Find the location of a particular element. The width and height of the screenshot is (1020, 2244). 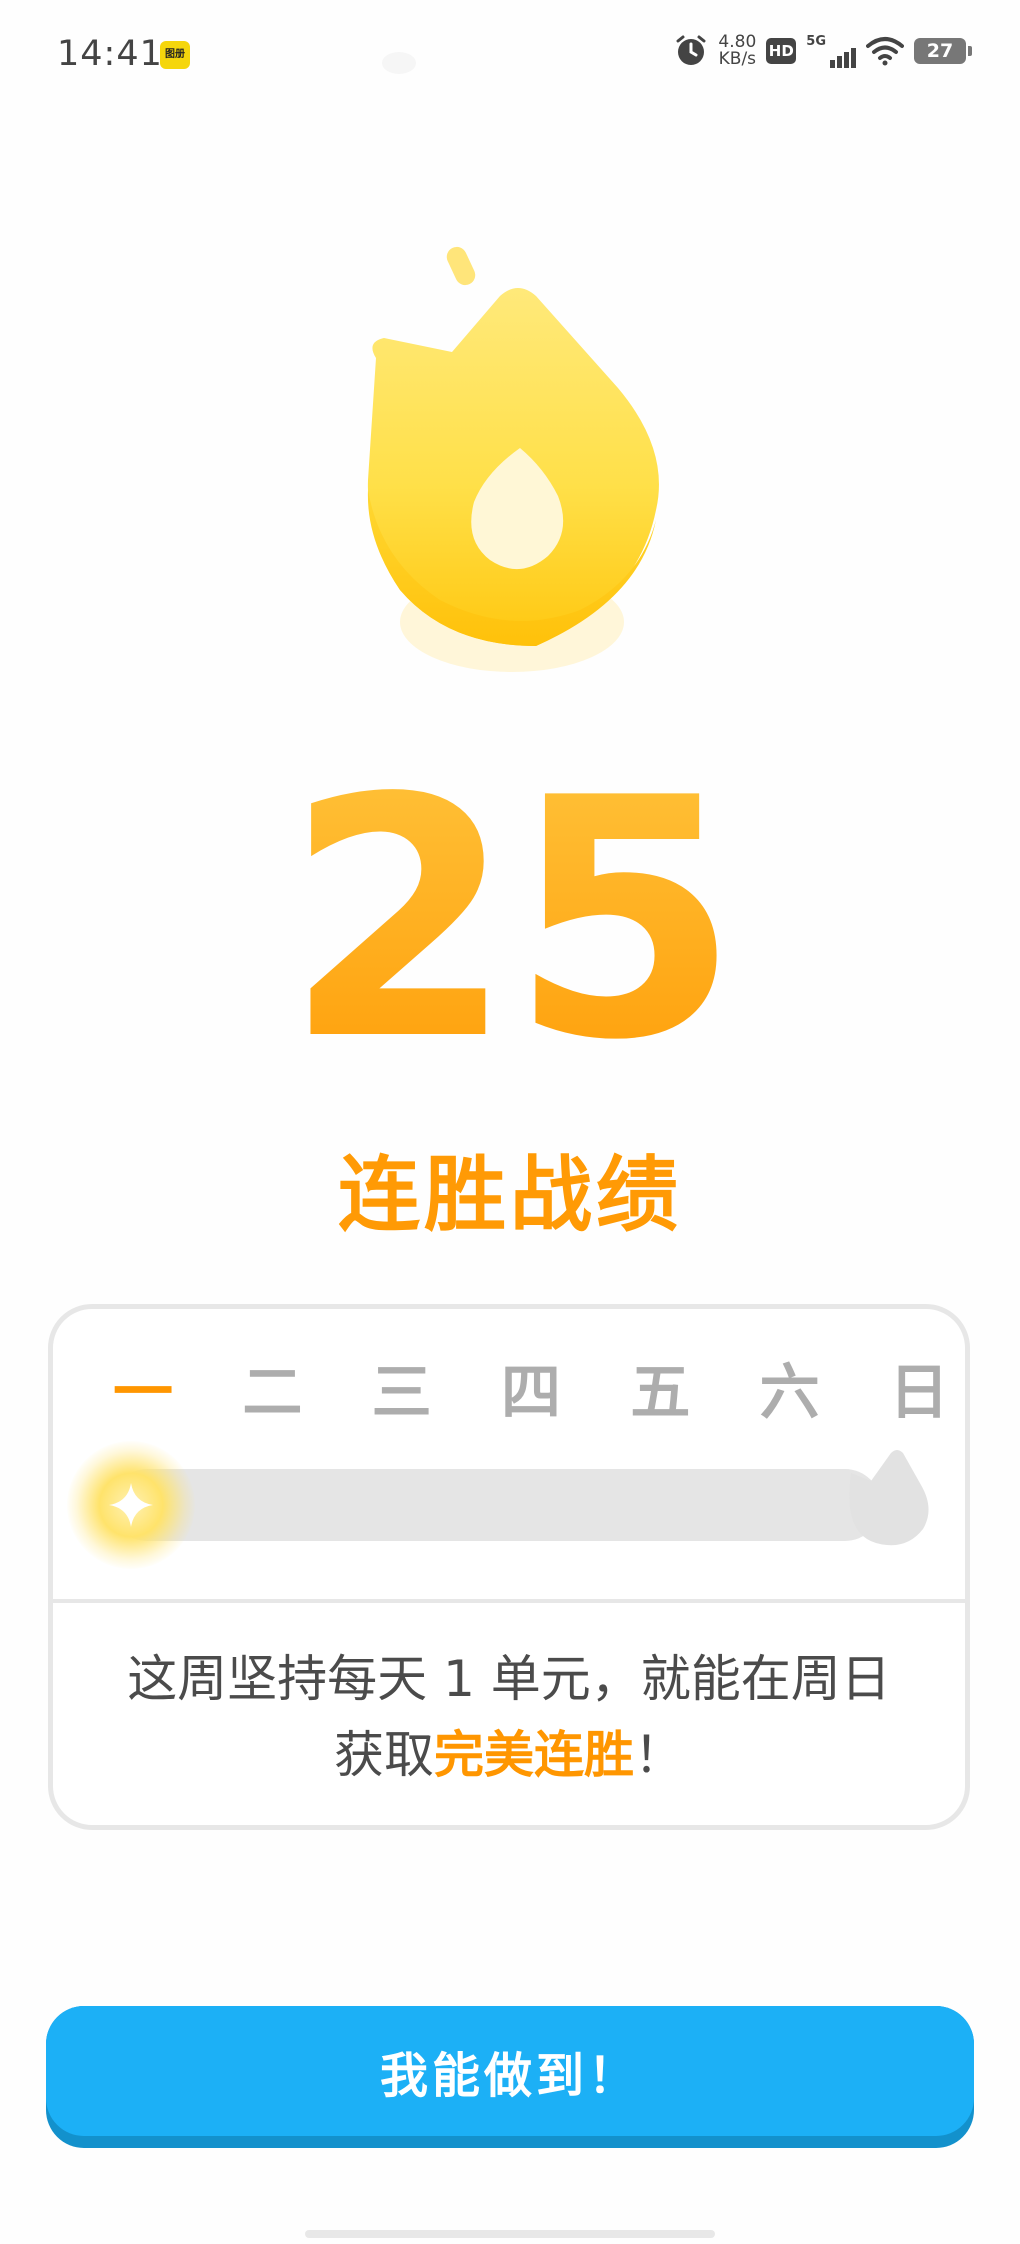

weekday-sat: 六 is located at coordinates (789, 1393).